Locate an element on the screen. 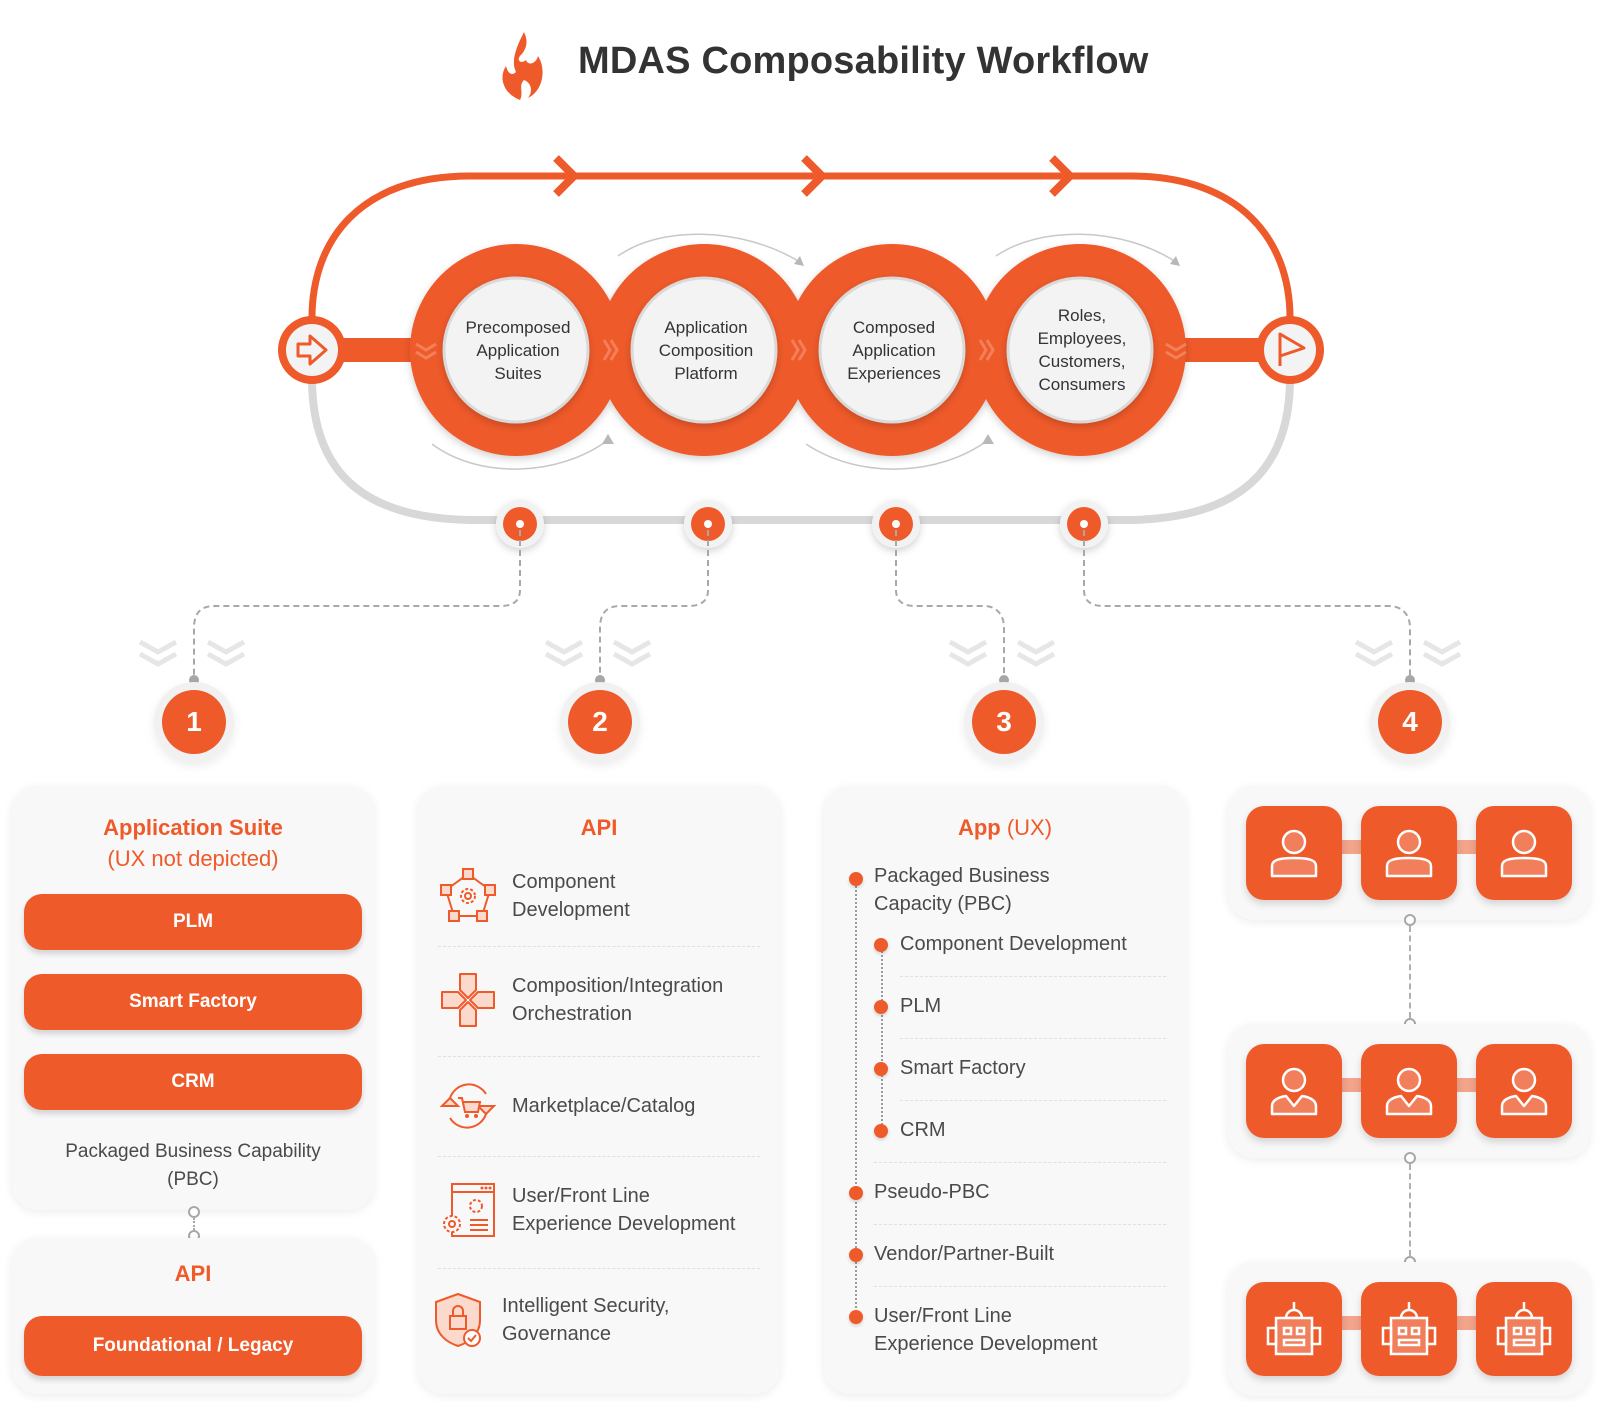 This screenshot has height=1402, width=1600. step-badge-3: 3 is located at coordinates (1004, 722).